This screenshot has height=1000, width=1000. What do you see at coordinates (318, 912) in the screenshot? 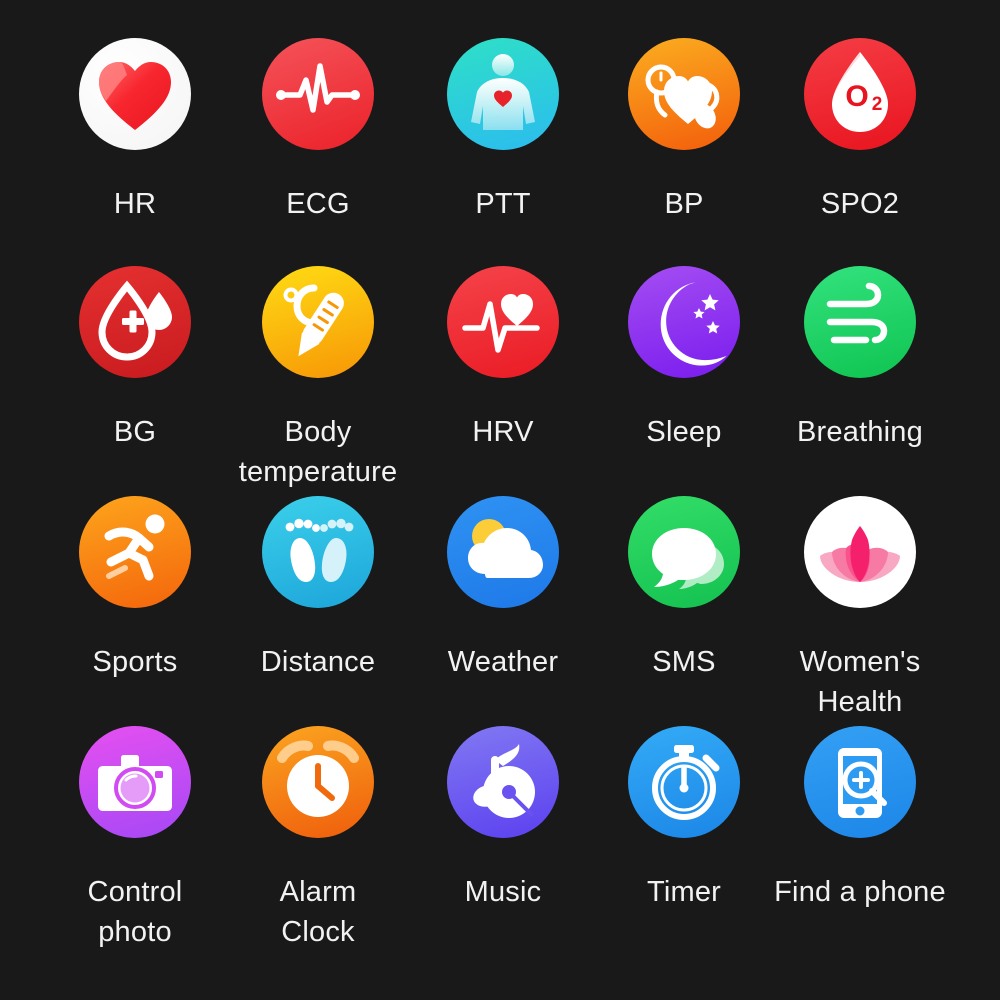
I see `app-label: Alarm Clock` at bounding box center [318, 912].